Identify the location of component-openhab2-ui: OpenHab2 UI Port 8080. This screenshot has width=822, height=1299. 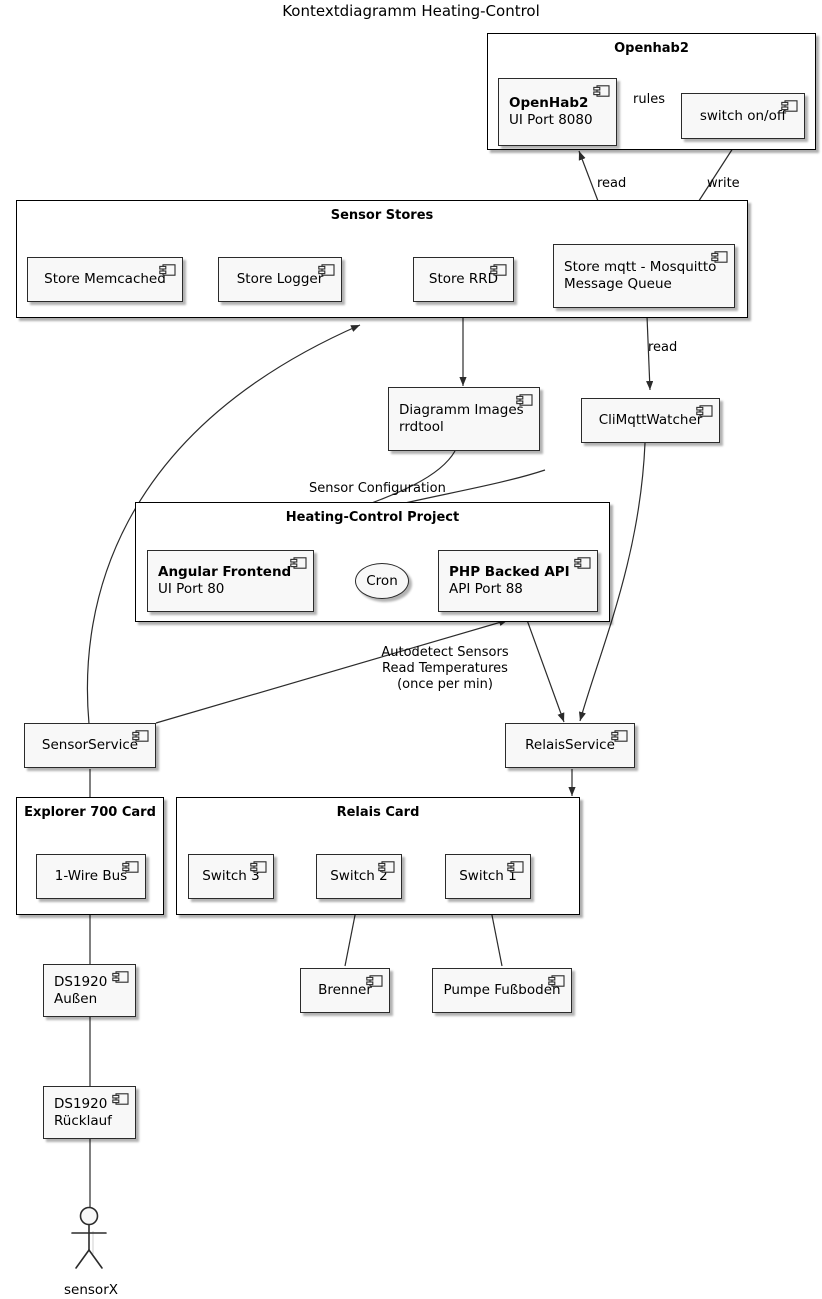
(557, 112).